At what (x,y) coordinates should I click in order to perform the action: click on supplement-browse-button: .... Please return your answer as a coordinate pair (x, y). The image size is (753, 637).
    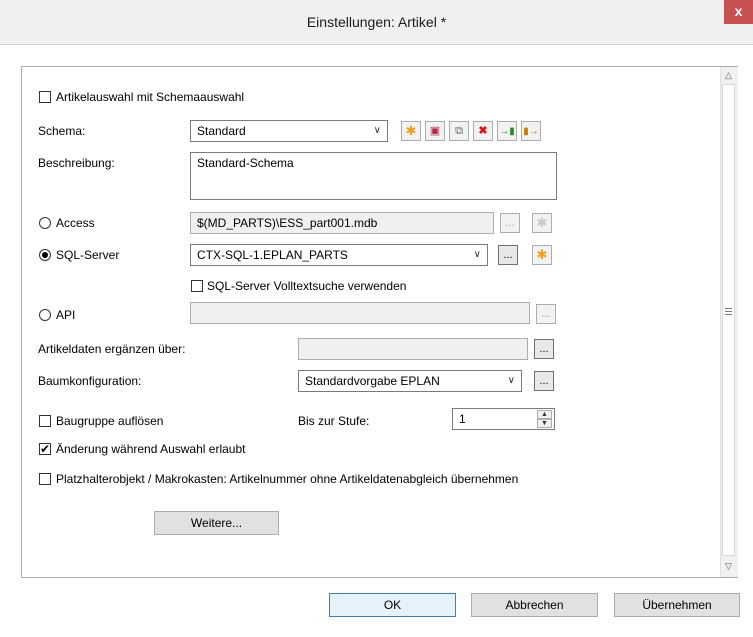
    Looking at the image, I should click on (544, 349).